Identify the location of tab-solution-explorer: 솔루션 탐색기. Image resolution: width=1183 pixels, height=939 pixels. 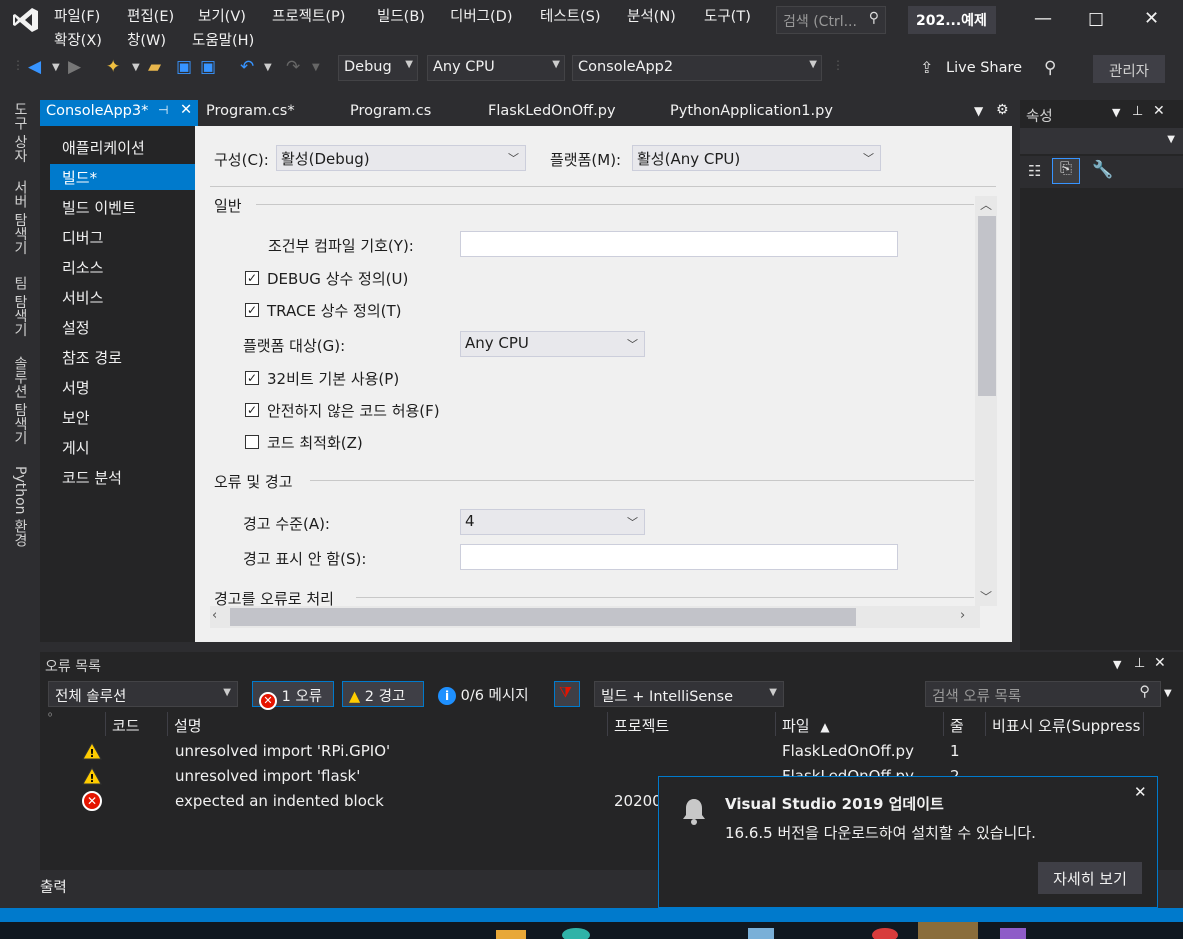
(20, 400).